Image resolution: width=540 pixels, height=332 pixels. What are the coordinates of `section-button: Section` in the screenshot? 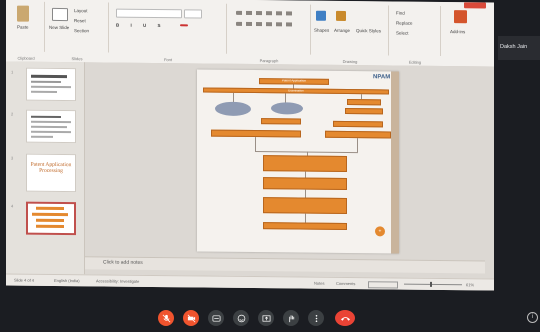 It's located at (81, 30).